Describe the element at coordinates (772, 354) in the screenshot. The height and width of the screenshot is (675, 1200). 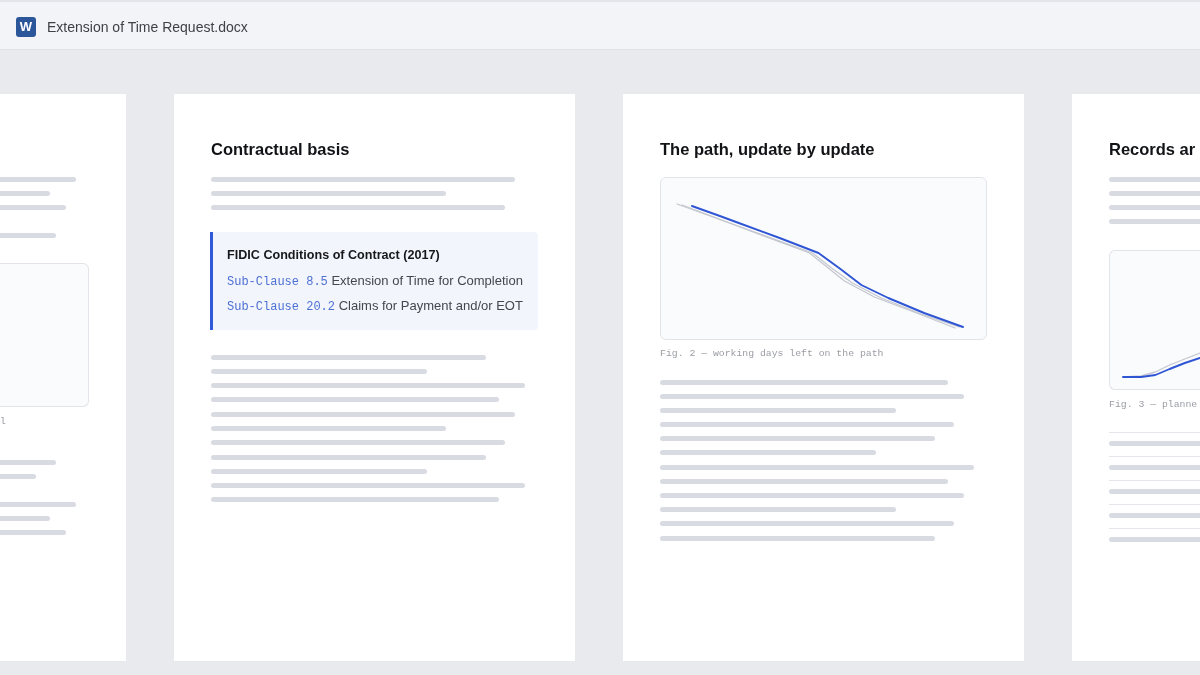
I see `figure-caption: Fig. 2 — working days left on the path` at that location.